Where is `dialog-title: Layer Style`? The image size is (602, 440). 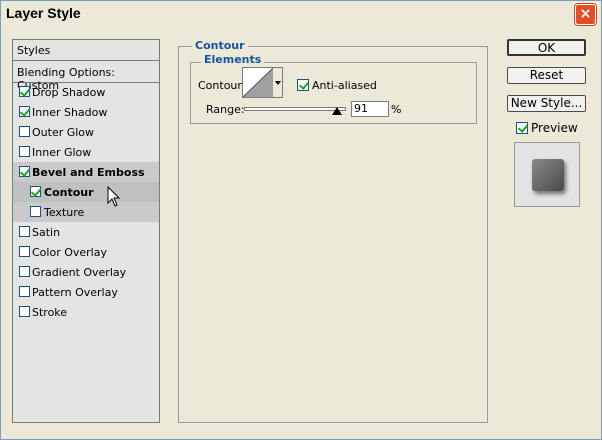 dialog-title: Layer Style is located at coordinates (43, 13).